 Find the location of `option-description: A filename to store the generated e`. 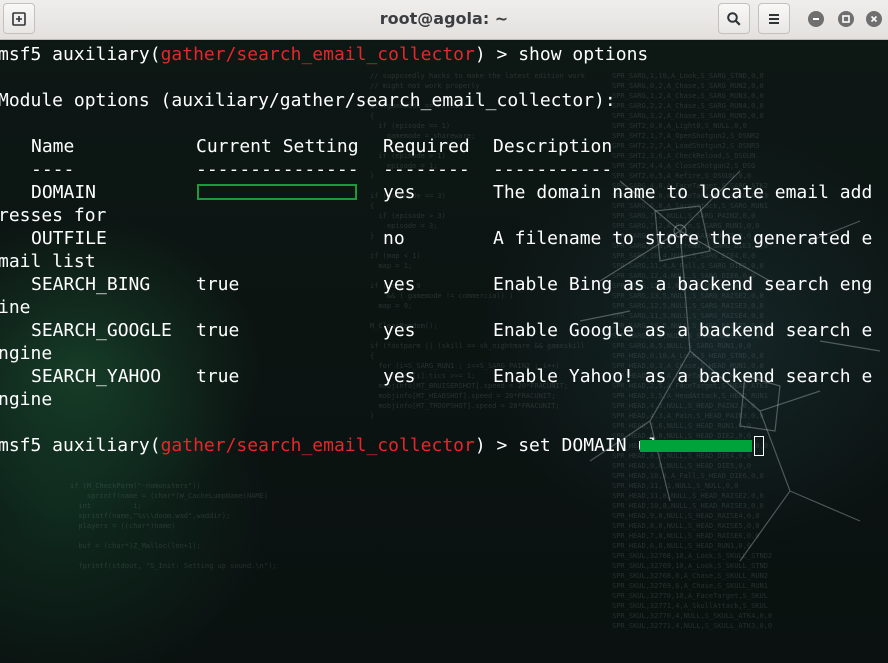

option-description: A filename to store the generated e is located at coordinates (683, 238).